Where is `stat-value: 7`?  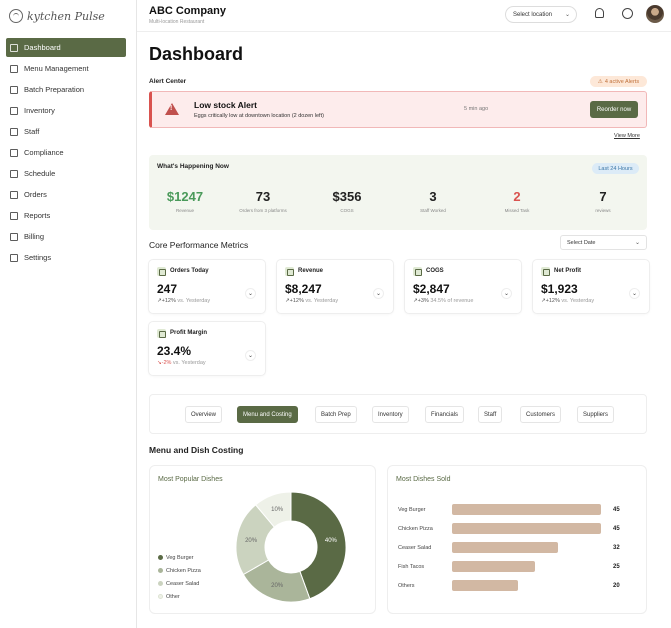 stat-value: 7 is located at coordinates (603, 196).